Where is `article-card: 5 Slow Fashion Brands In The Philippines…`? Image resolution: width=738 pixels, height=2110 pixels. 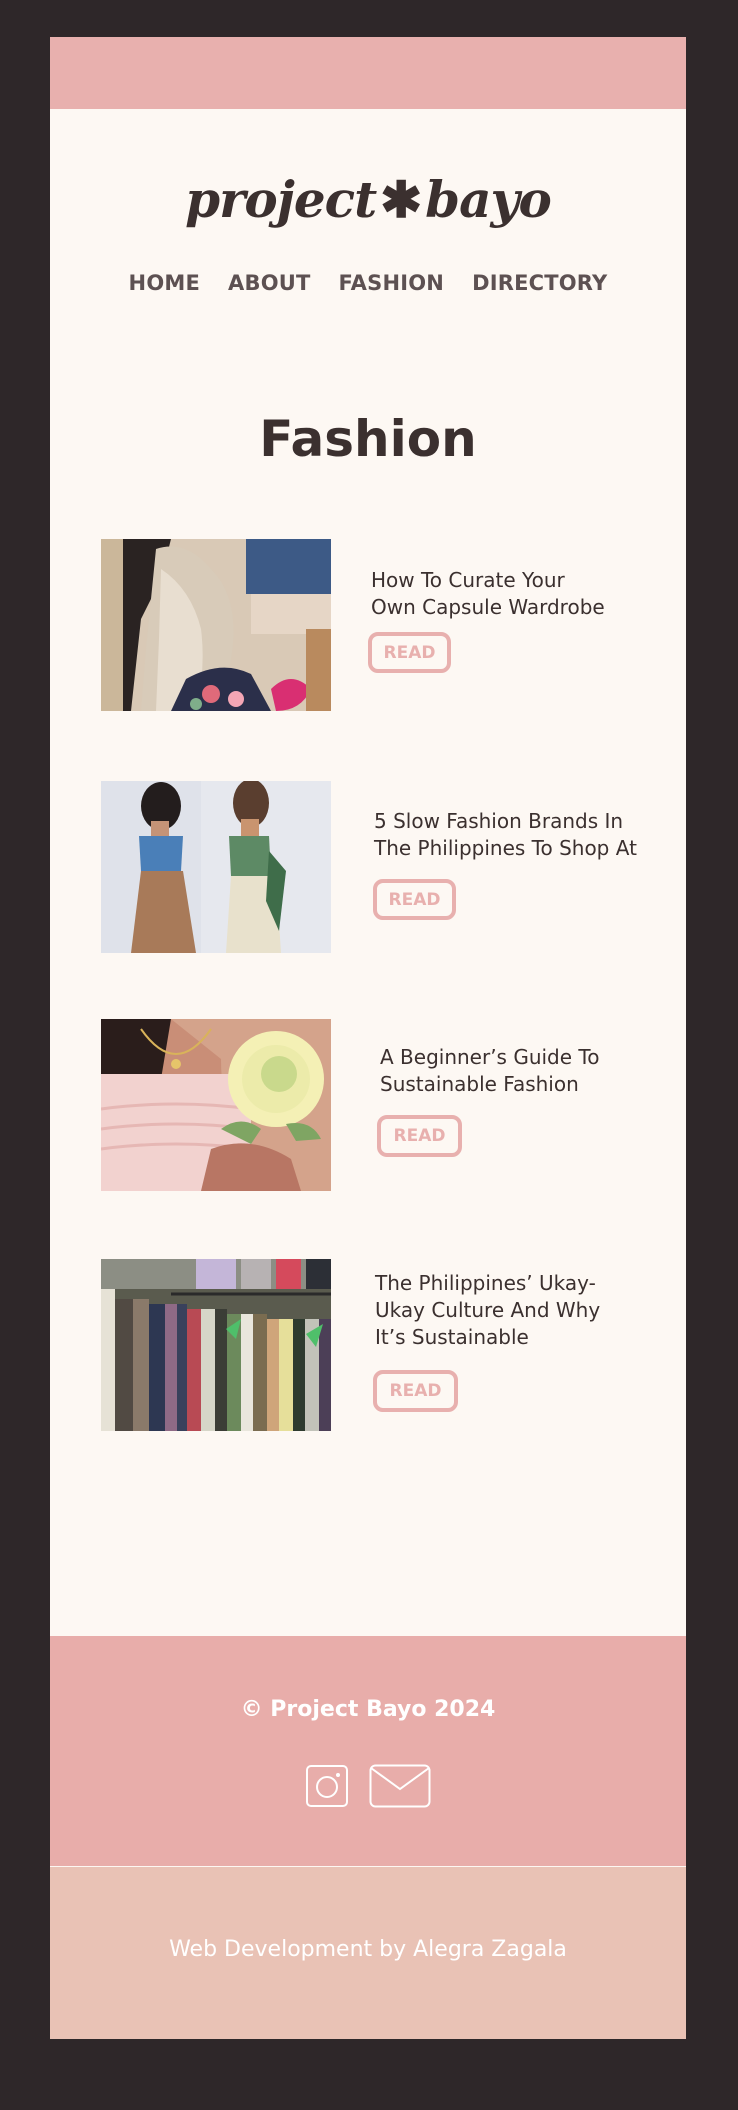
article-card: 5 Slow Fashion Brands In The Philippines… is located at coordinates (368, 867).